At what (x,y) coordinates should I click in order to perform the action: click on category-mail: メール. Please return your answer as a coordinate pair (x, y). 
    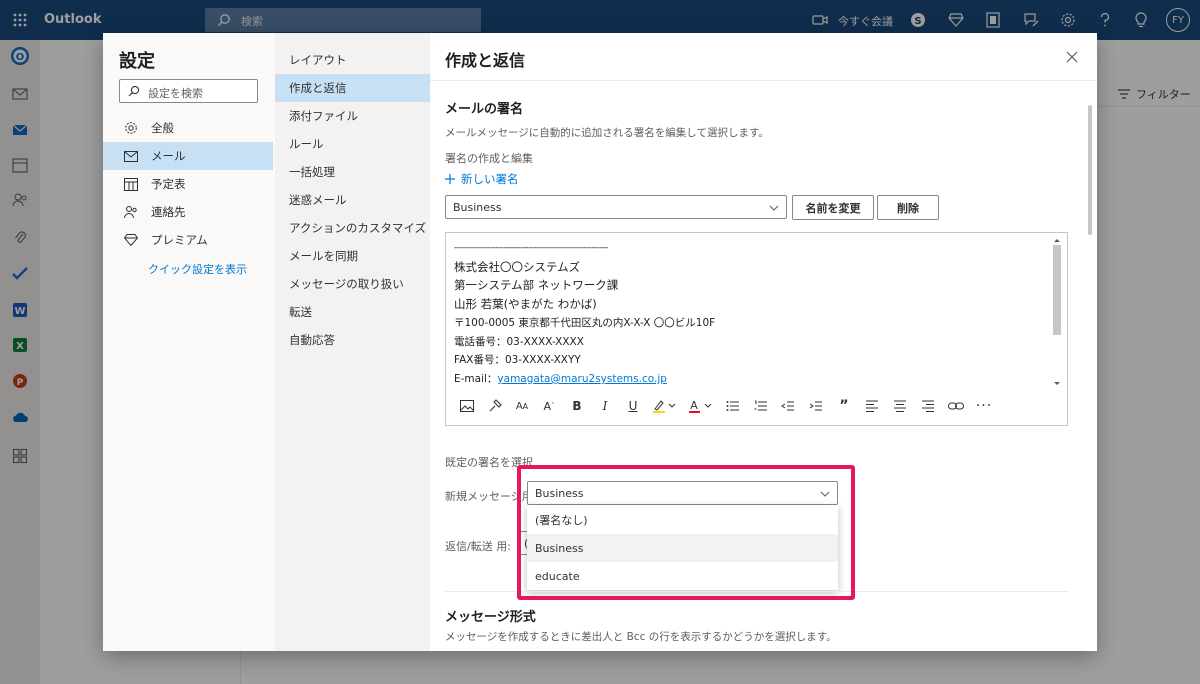
    Looking at the image, I should click on (188, 156).